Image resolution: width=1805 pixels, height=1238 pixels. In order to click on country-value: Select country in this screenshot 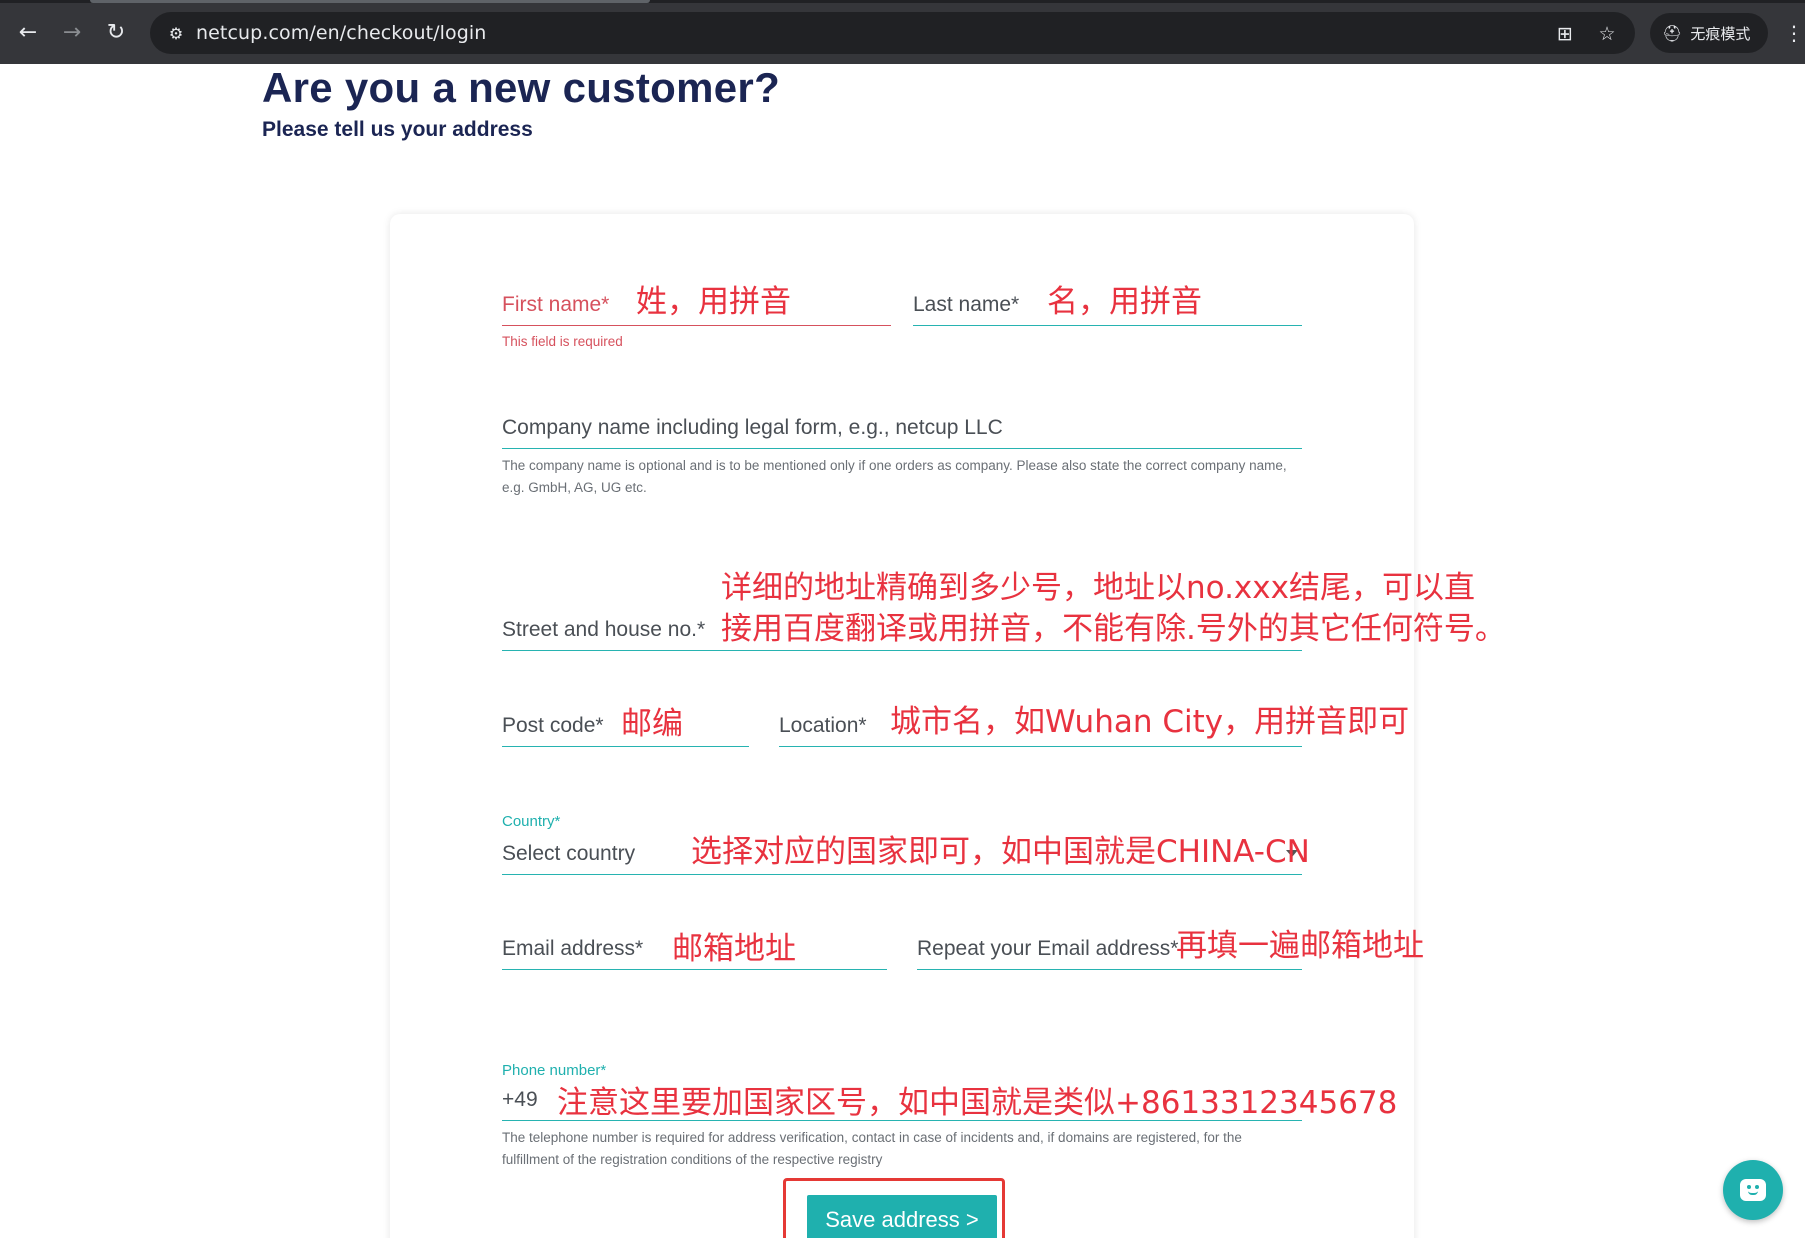, I will do `click(569, 853)`.